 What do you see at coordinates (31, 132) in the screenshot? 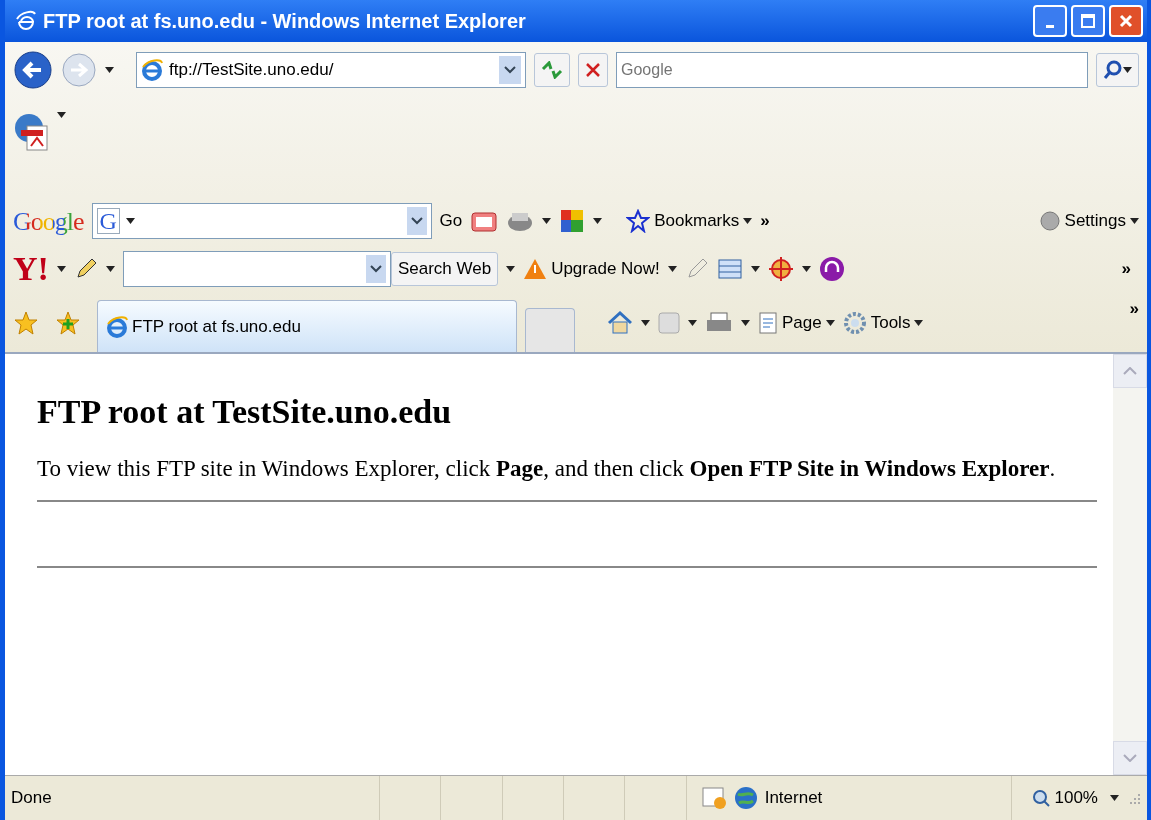
I see `pdf-globe-icon` at bounding box center [31, 132].